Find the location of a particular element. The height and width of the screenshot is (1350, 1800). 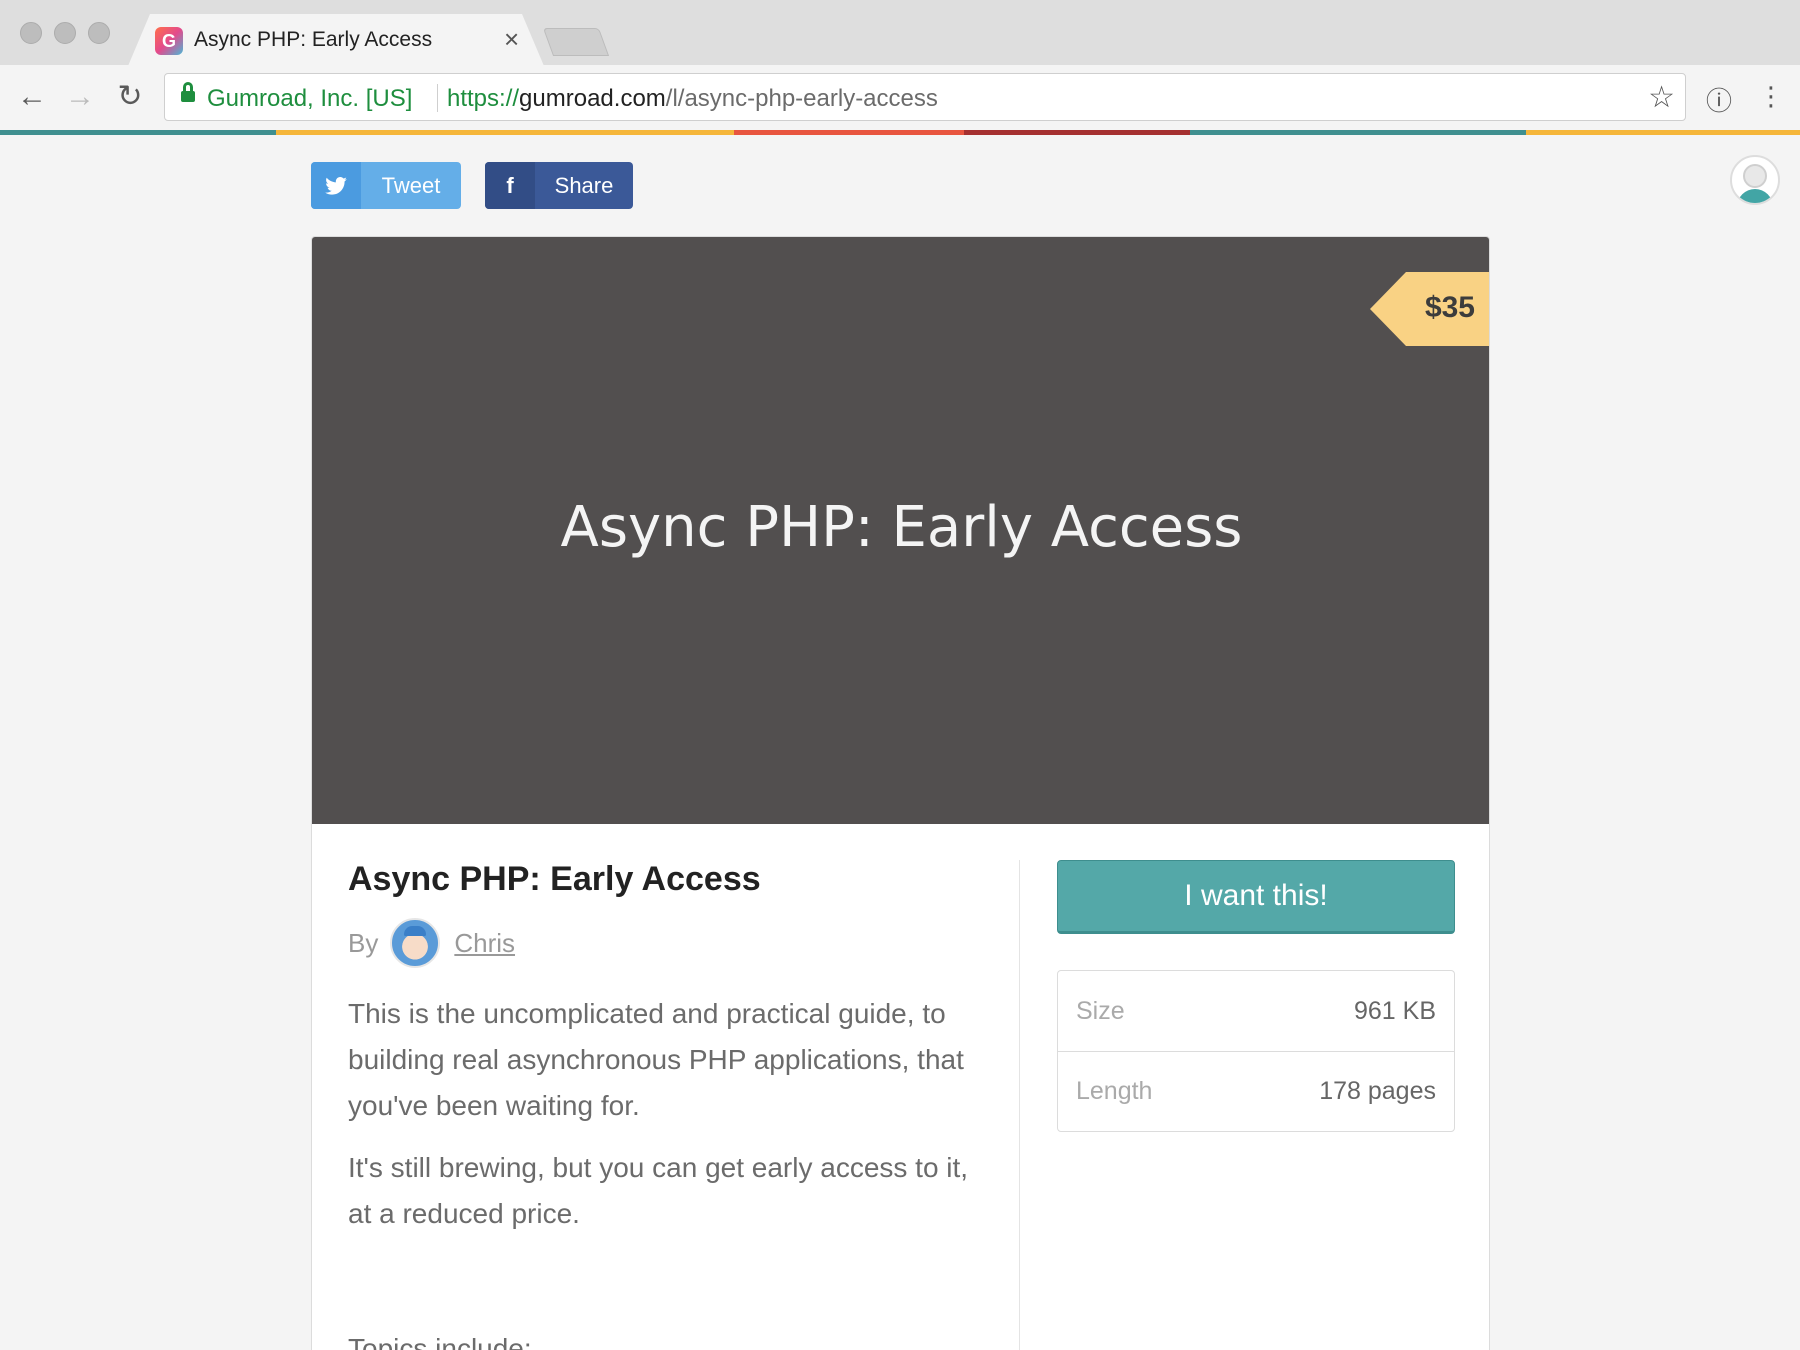

url-path: /l/async-php-early-access is located at coordinates (801, 98).